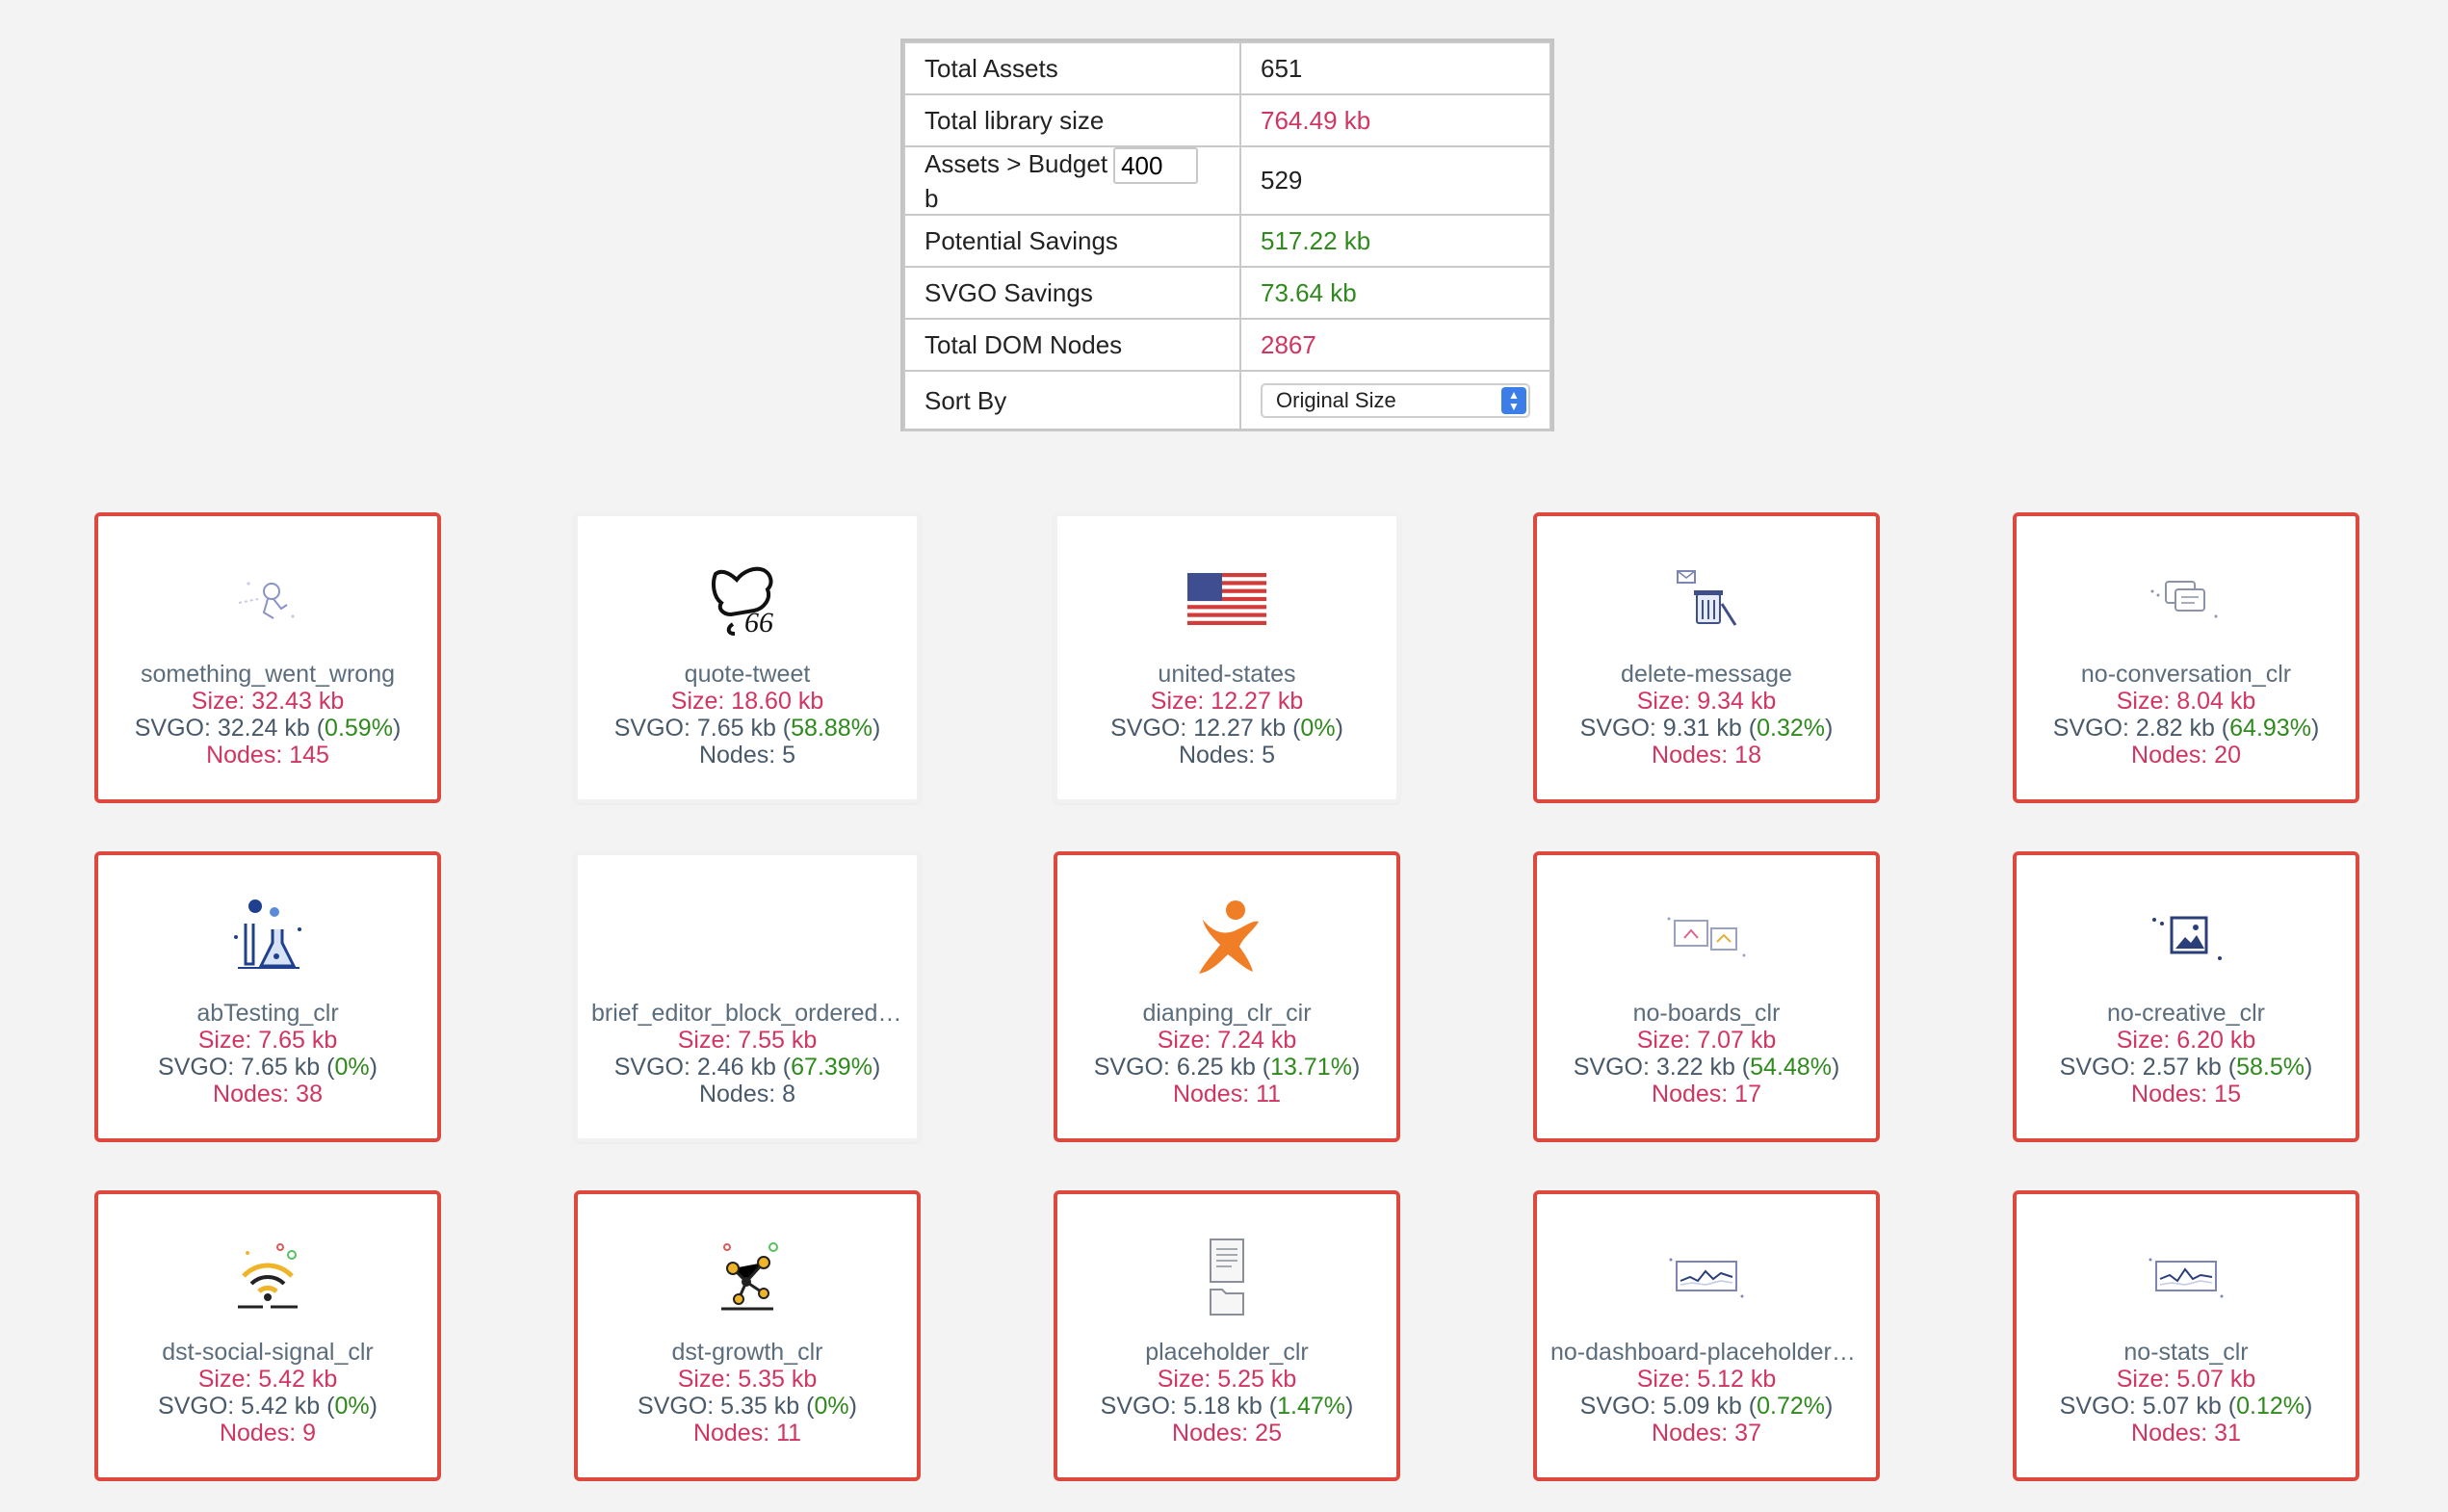 The height and width of the screenshot is (1512, 2448). I want to click on budget-label: Assets > Budget, so click(1016, 163).